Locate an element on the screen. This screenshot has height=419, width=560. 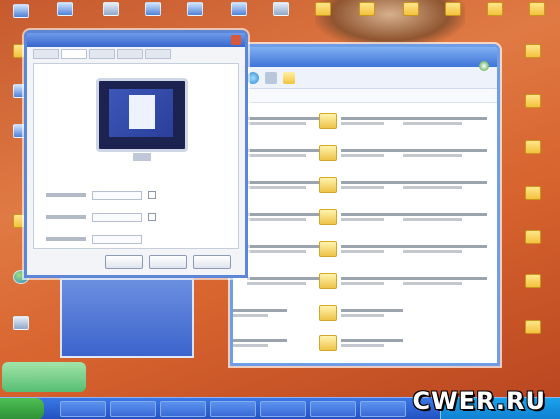
monitor-stand is located at coordinates (142, 157).